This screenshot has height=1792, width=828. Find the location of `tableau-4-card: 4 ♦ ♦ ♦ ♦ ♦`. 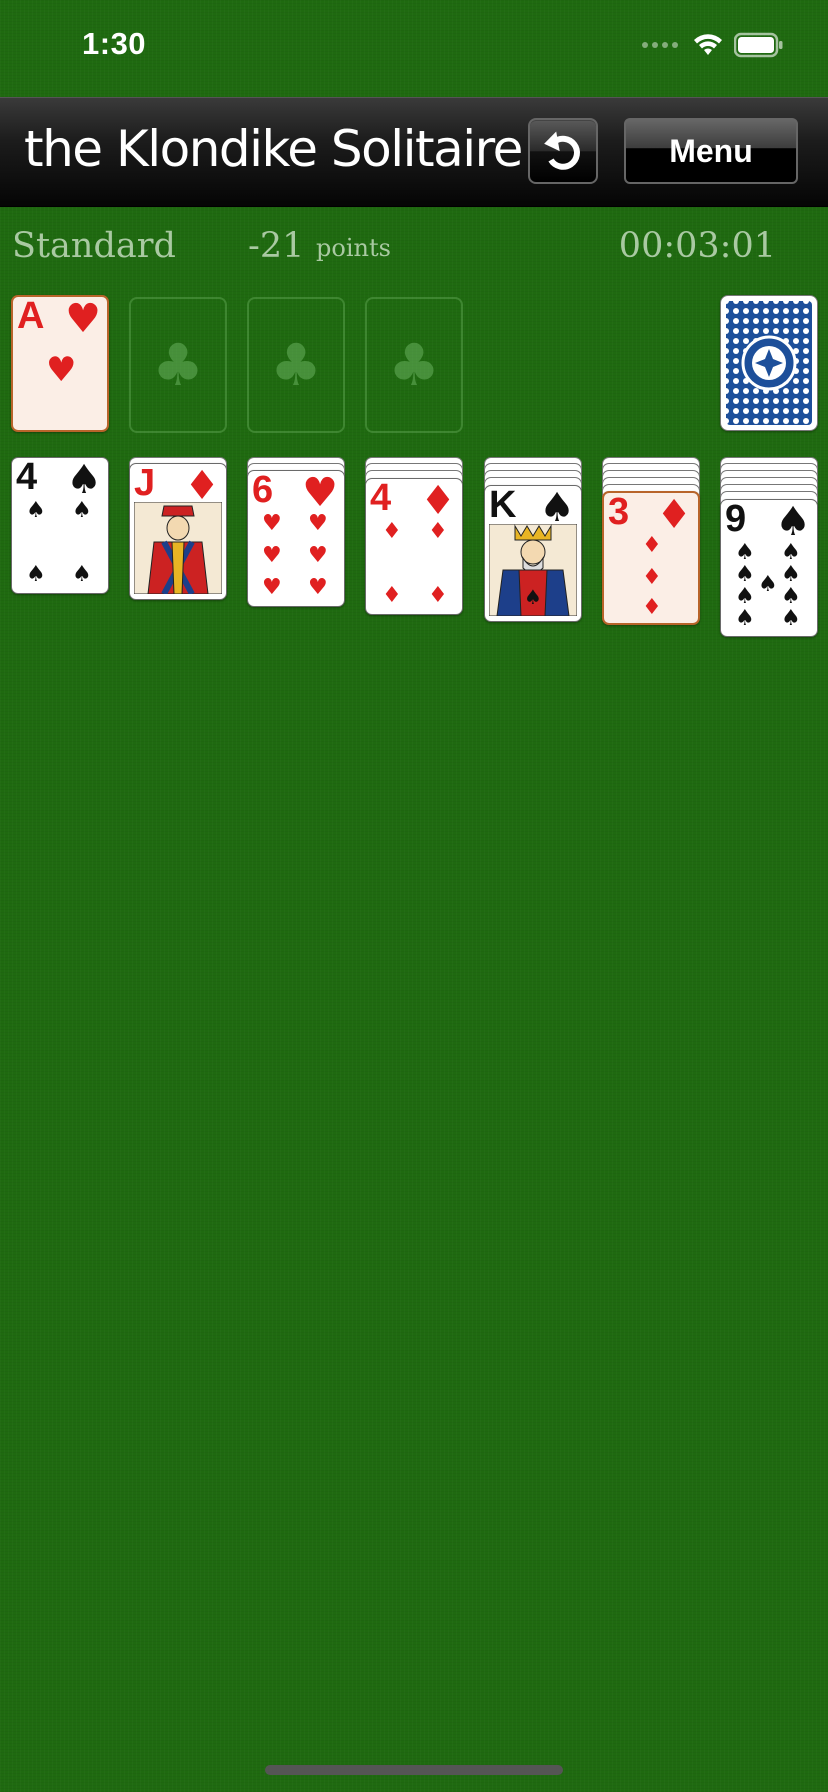

tableau-4-card: 4 ♦ ♦ ♦ ♦ ♦ is located at coordinates (414, 546).